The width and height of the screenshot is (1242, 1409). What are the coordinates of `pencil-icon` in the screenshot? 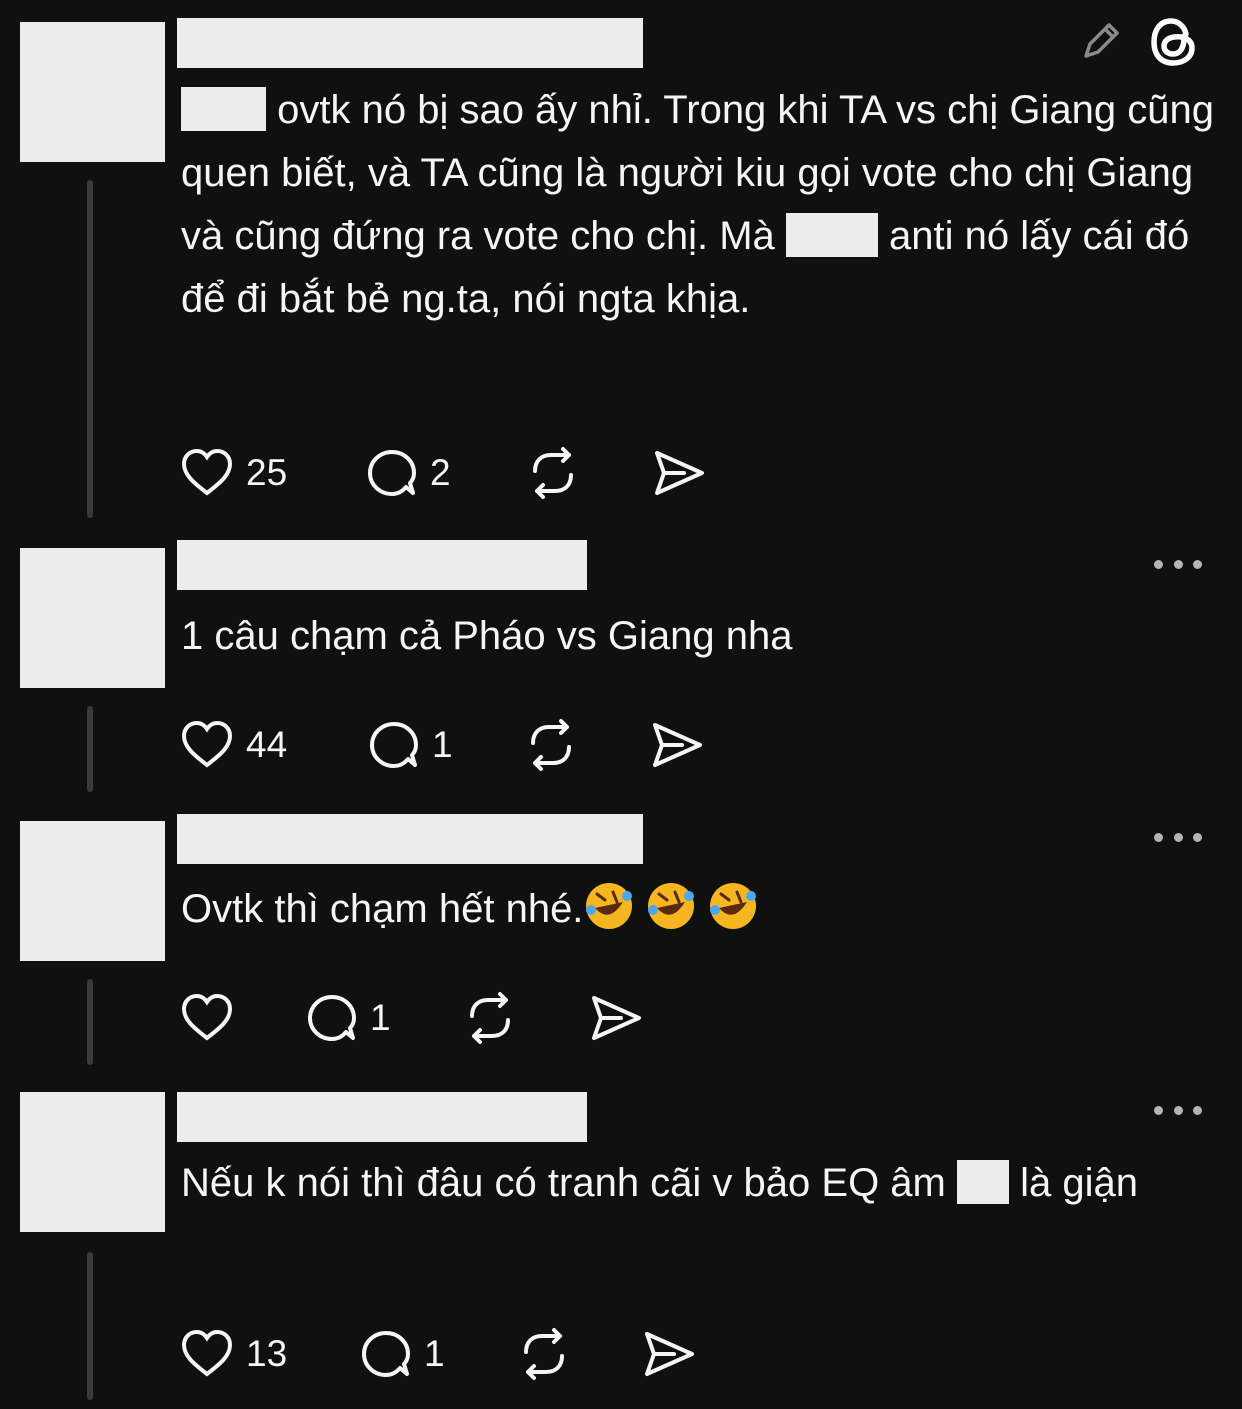 It's located at (1101, 41).